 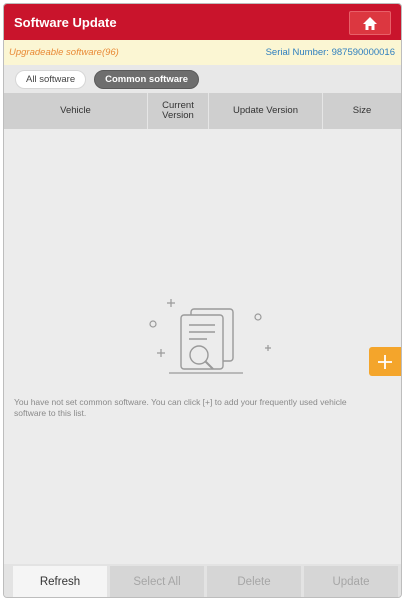 What do you see at coordinates (202, 79) in the screenshot?
I see `software-tabs: All software Common software` at bounding box center [202, 79].